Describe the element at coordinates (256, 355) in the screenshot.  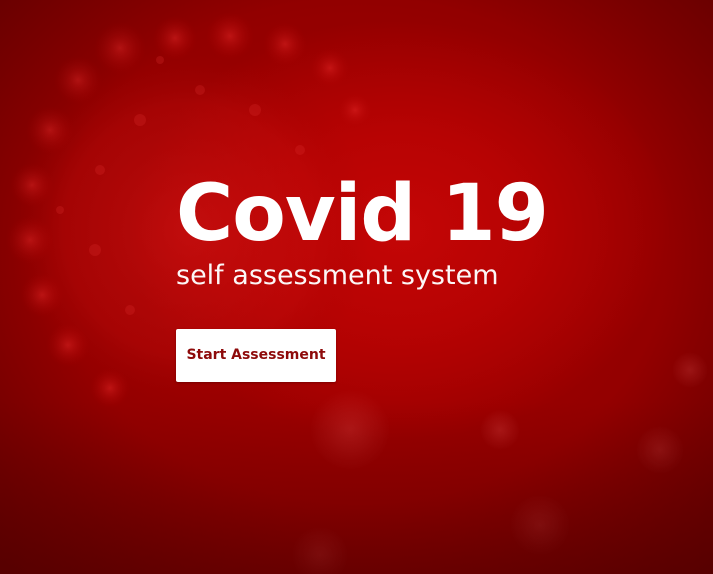
I see `start-assessment-button: Start Assessment` at that location.